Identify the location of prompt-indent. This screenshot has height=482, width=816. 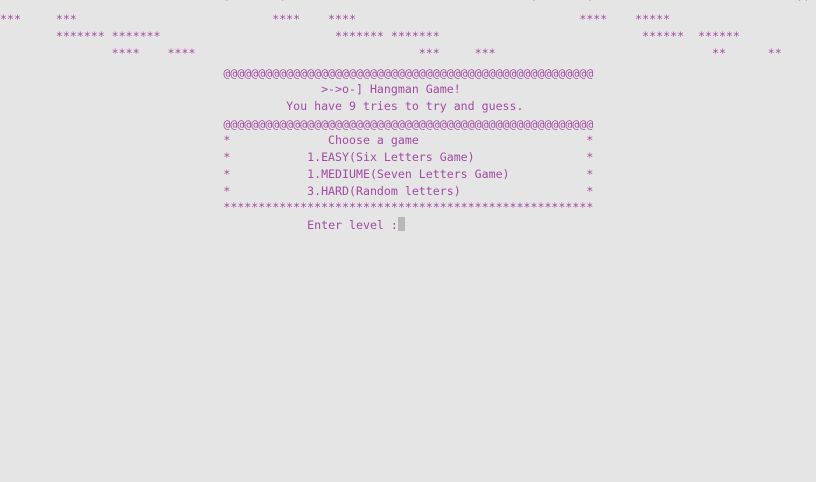
(153, 225).